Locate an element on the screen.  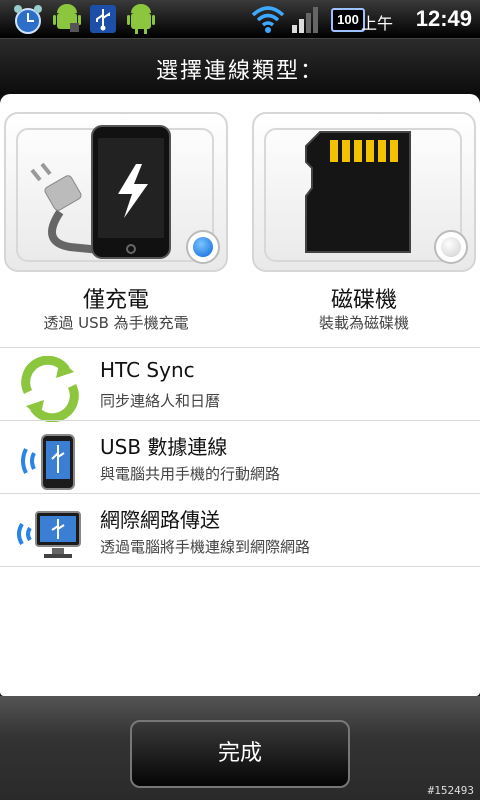
disk-drive-subtitle: 裝載為磁碟機 is located at coordinates (363, 323).